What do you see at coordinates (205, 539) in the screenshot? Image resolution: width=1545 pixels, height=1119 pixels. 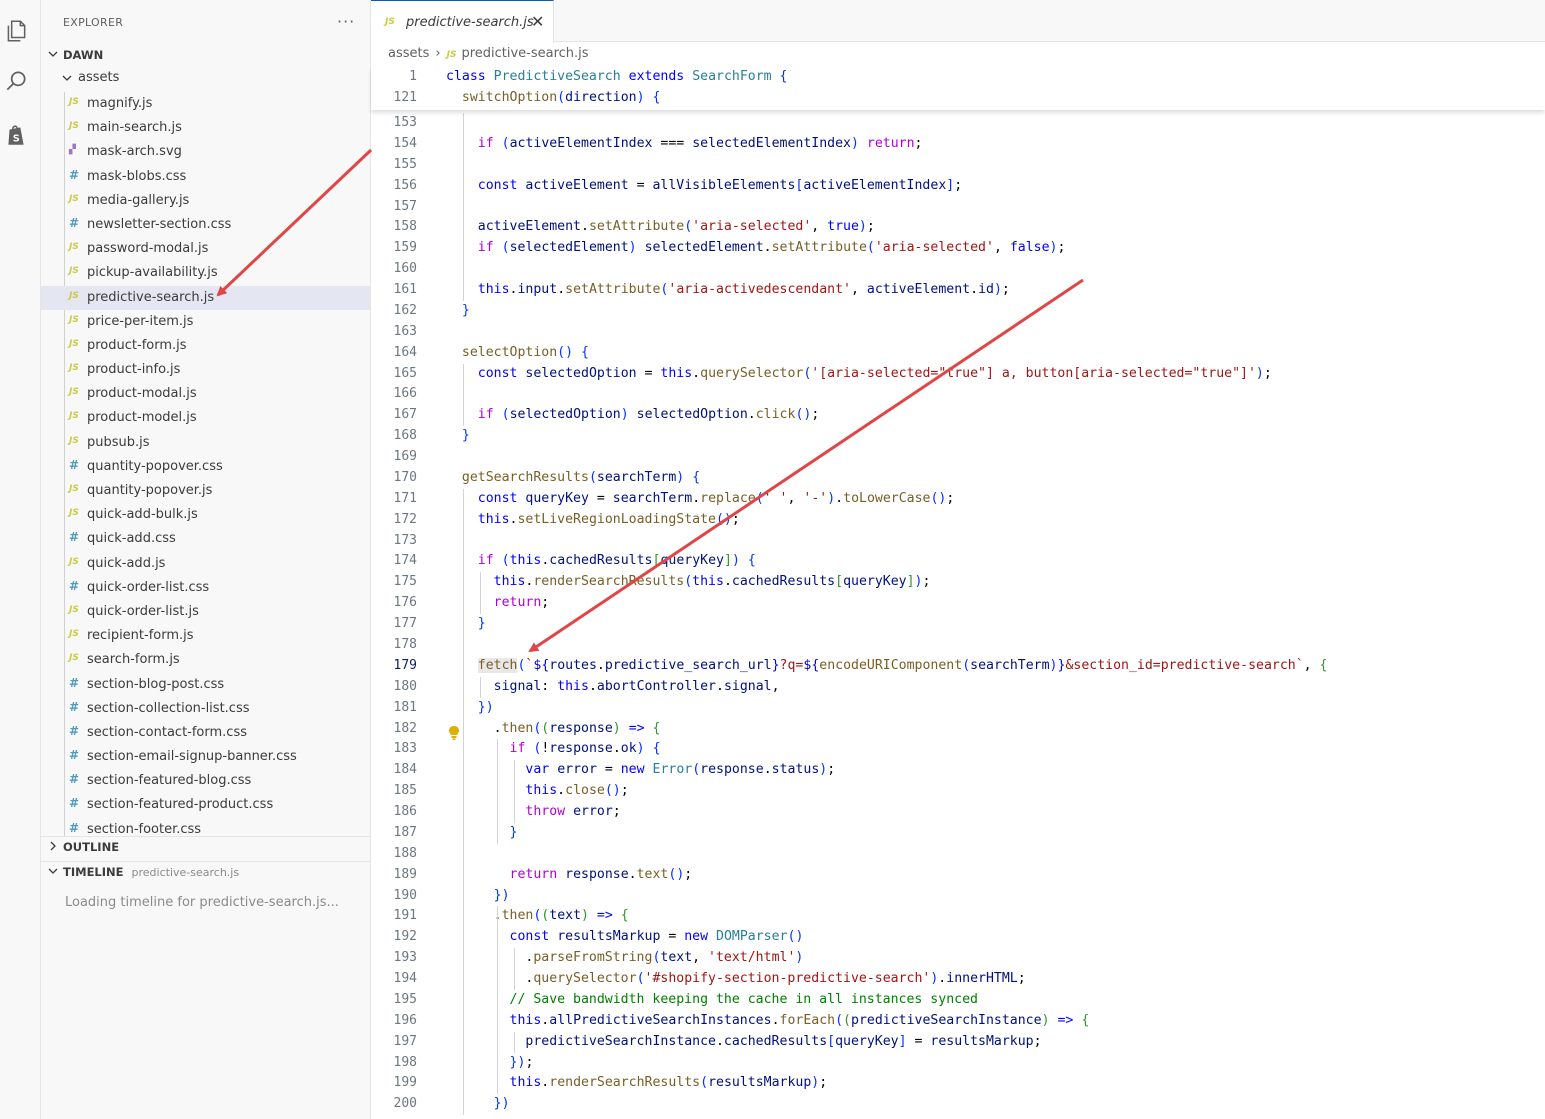 I see `file-item: # quick-add.css` at bounding box center [205, 539].